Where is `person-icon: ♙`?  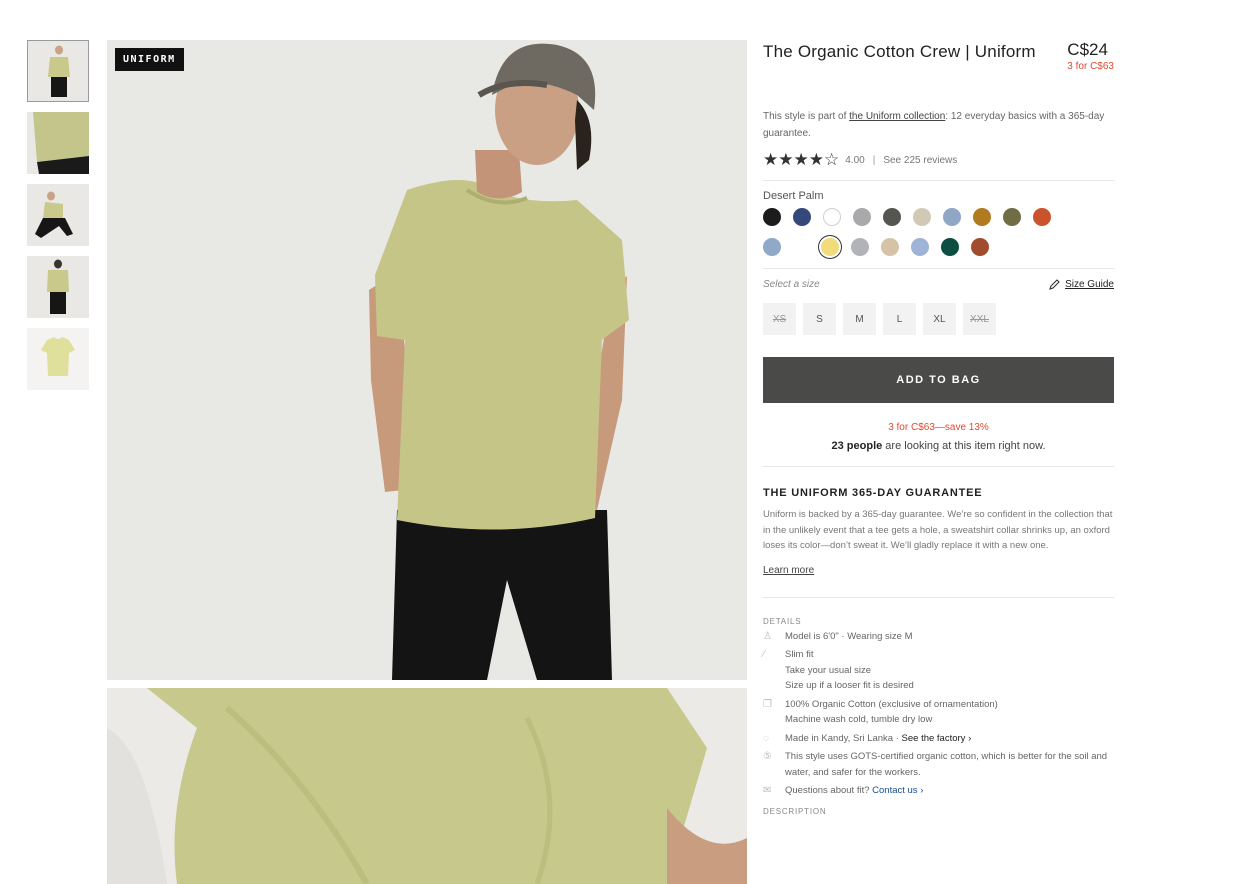 person-icon: ♙ is located at coordinates (767, 636).